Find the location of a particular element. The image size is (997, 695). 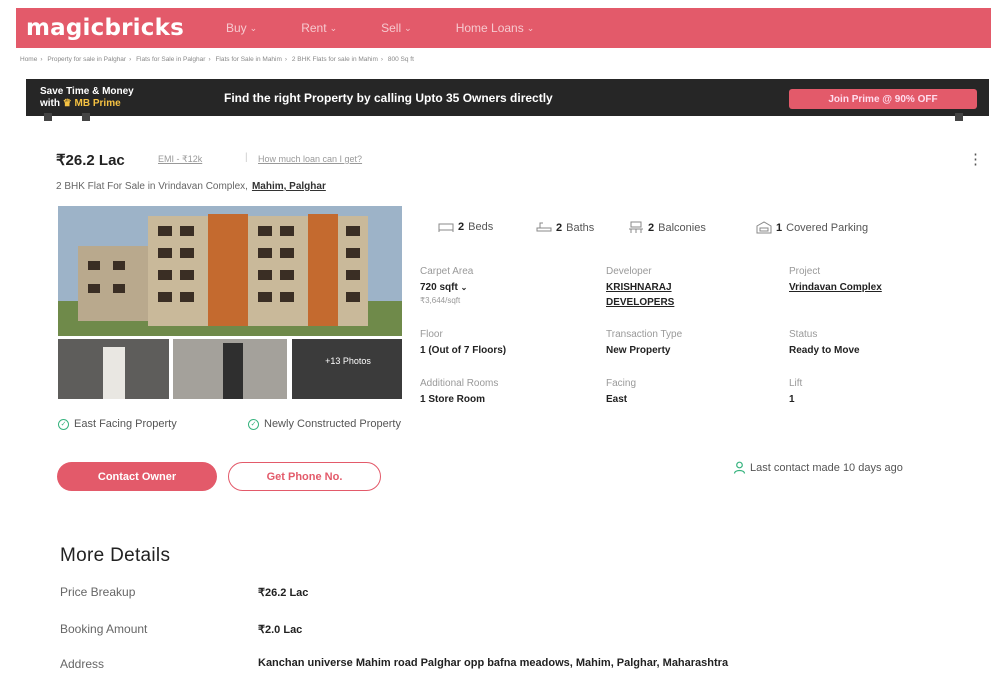

building-image is located at coordinates (230, 271).